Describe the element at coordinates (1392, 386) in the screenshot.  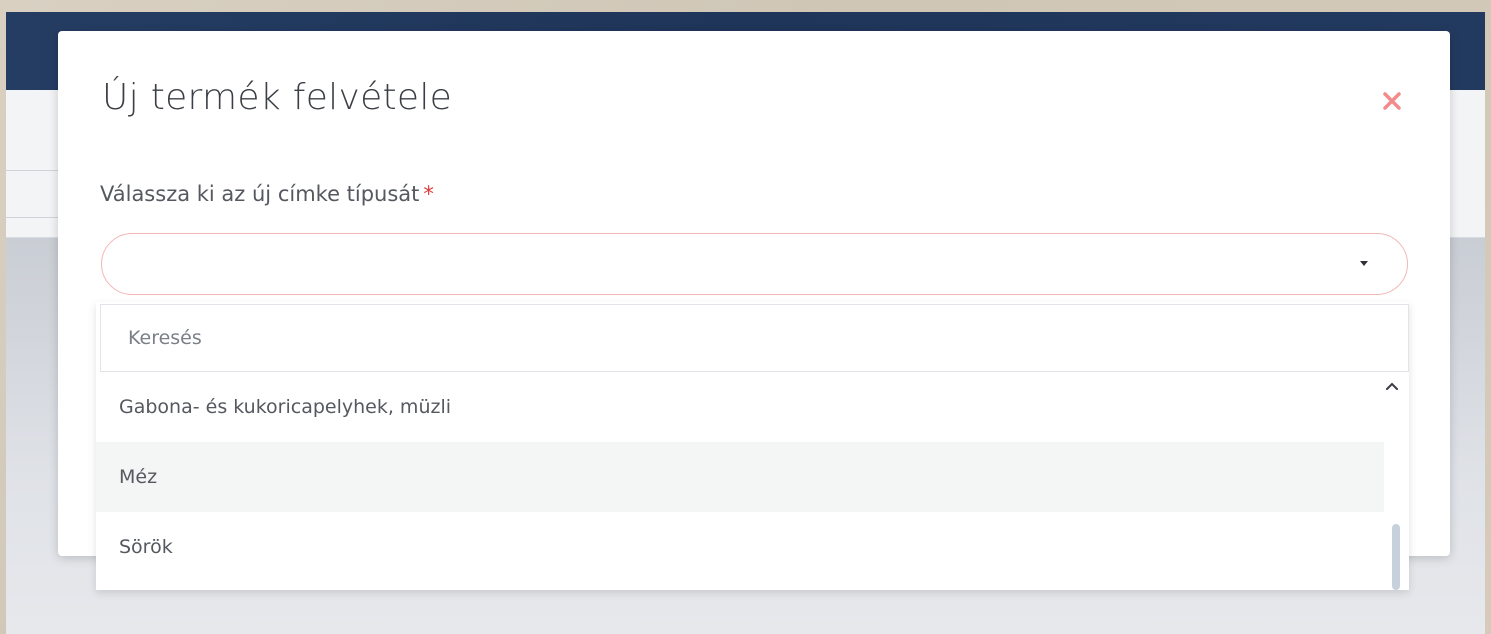
I see `chevron-up-icon` at that location.